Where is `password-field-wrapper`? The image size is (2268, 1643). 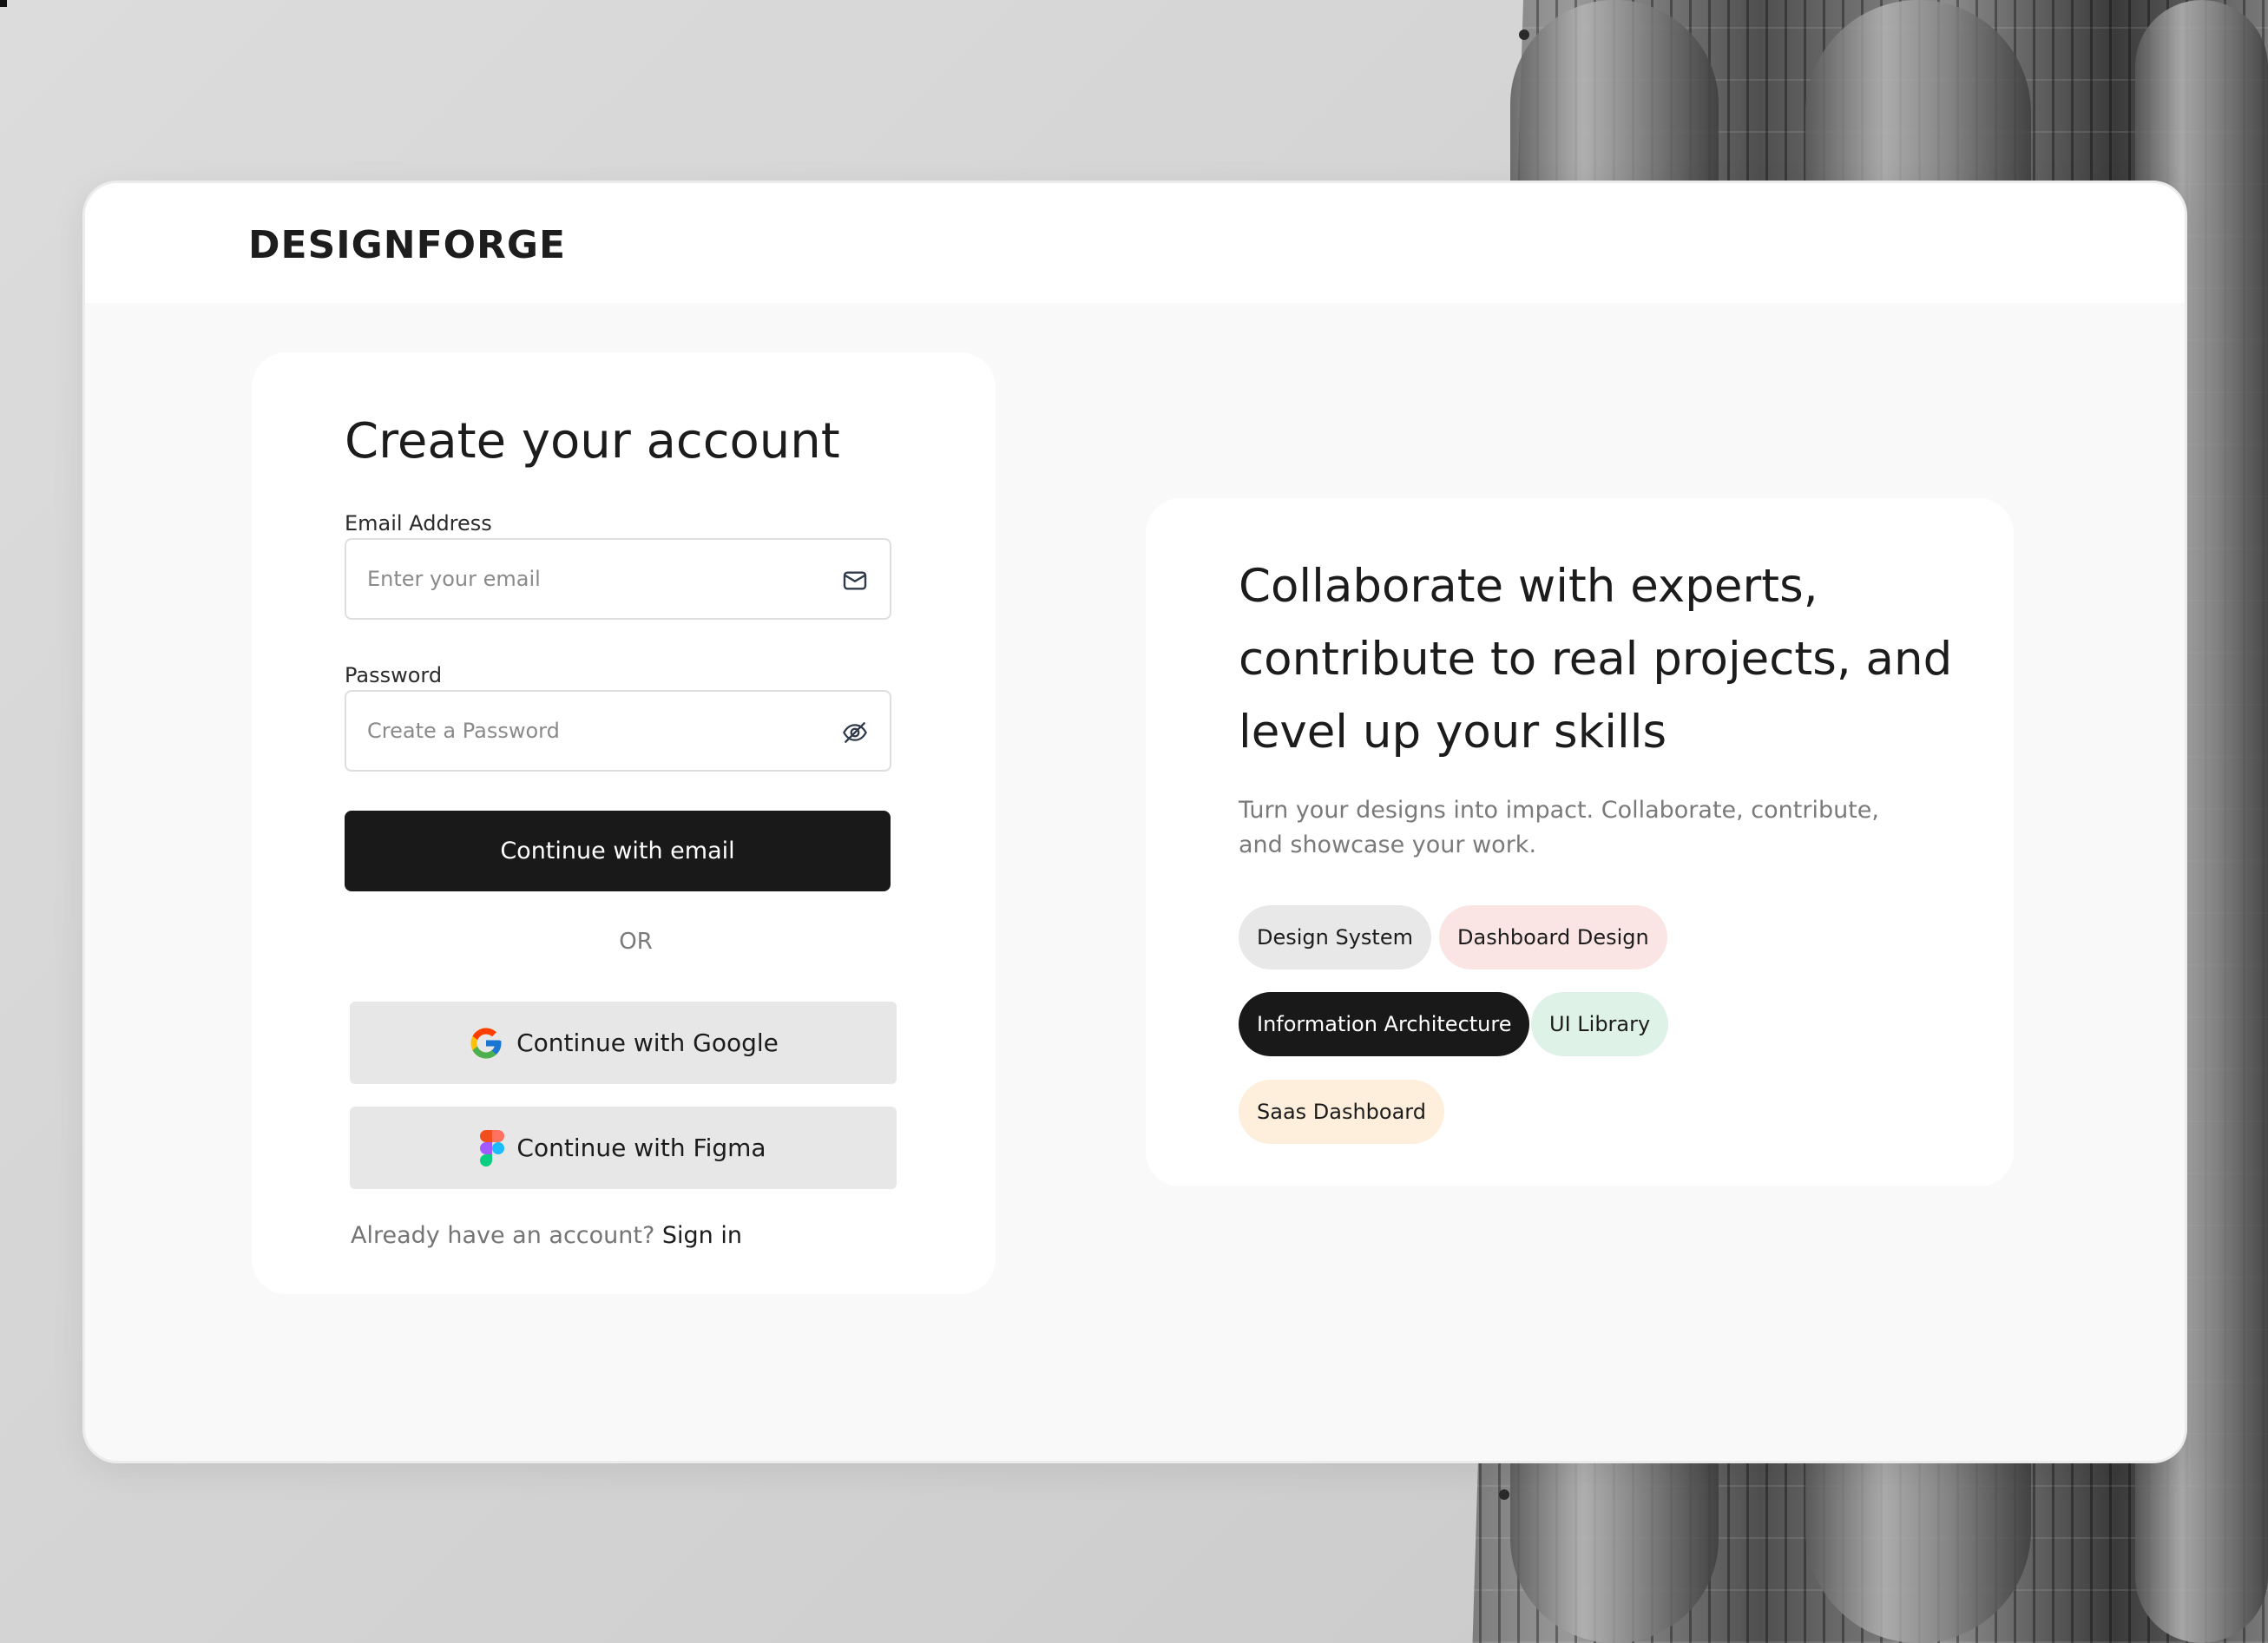
password-field-wrapper is located at coordinates (618, 731).